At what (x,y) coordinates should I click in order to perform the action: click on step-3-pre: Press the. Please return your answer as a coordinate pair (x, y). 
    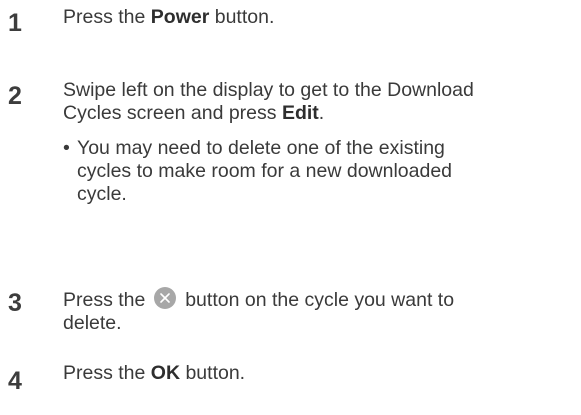
    Looking at the image, I should click on (107, 300).